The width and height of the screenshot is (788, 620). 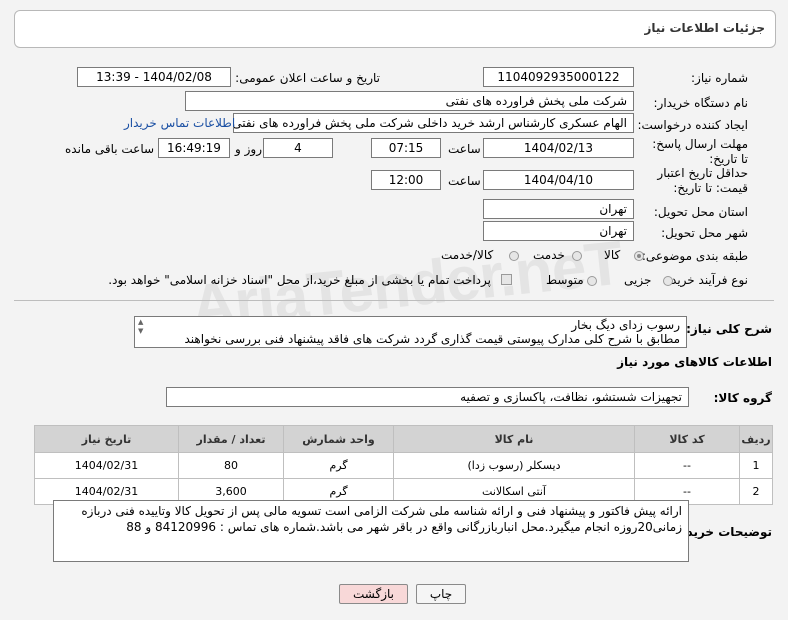 I want to click on province-field: تهران, so click(x=558, y=209).